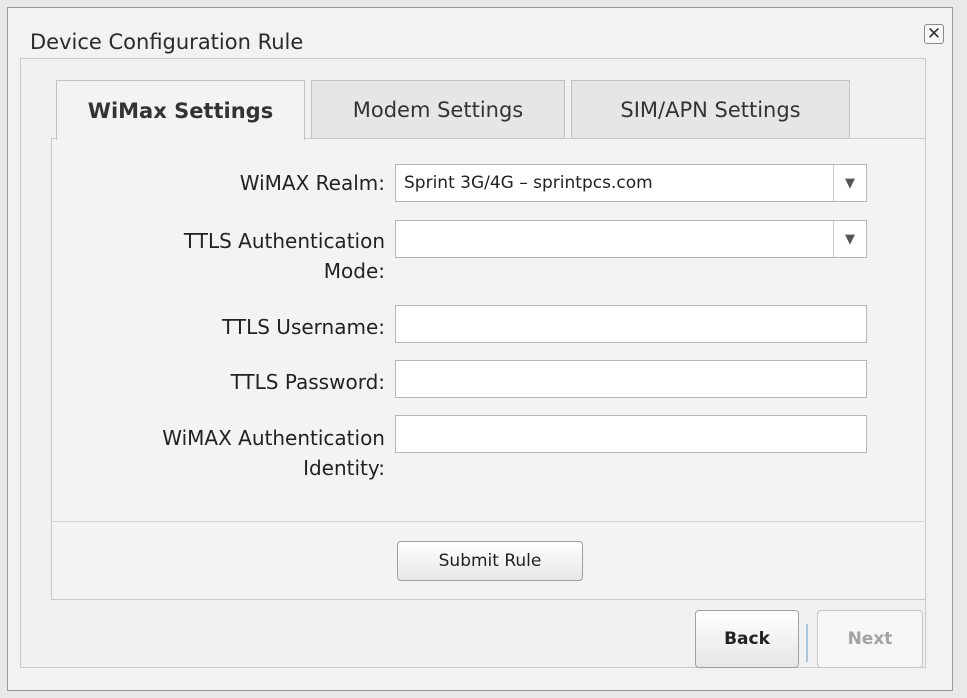 The height and width of the screenshot is (698, 967). I want to click on next-label: Next, so click(870, 639).